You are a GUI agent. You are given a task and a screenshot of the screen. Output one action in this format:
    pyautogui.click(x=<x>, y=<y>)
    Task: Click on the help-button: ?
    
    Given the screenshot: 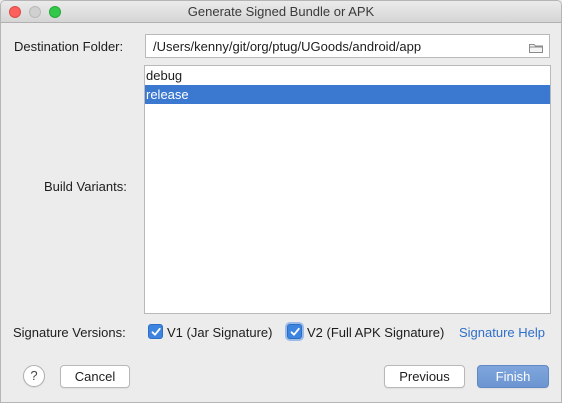 What is the action you would take?
    pyautogui.click(x=34, y=376)
    